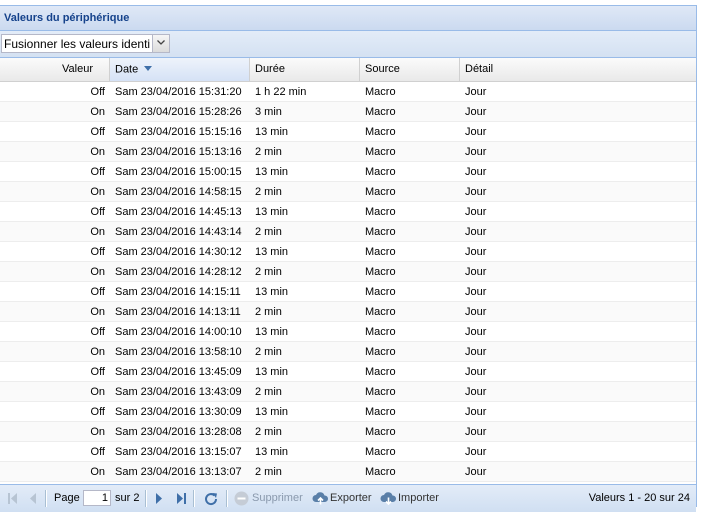 This screenshot has height=512, width=720. Describe the element at coordinates (160, 43) in the screenshot. I see `chevron-down-icon` at that location.